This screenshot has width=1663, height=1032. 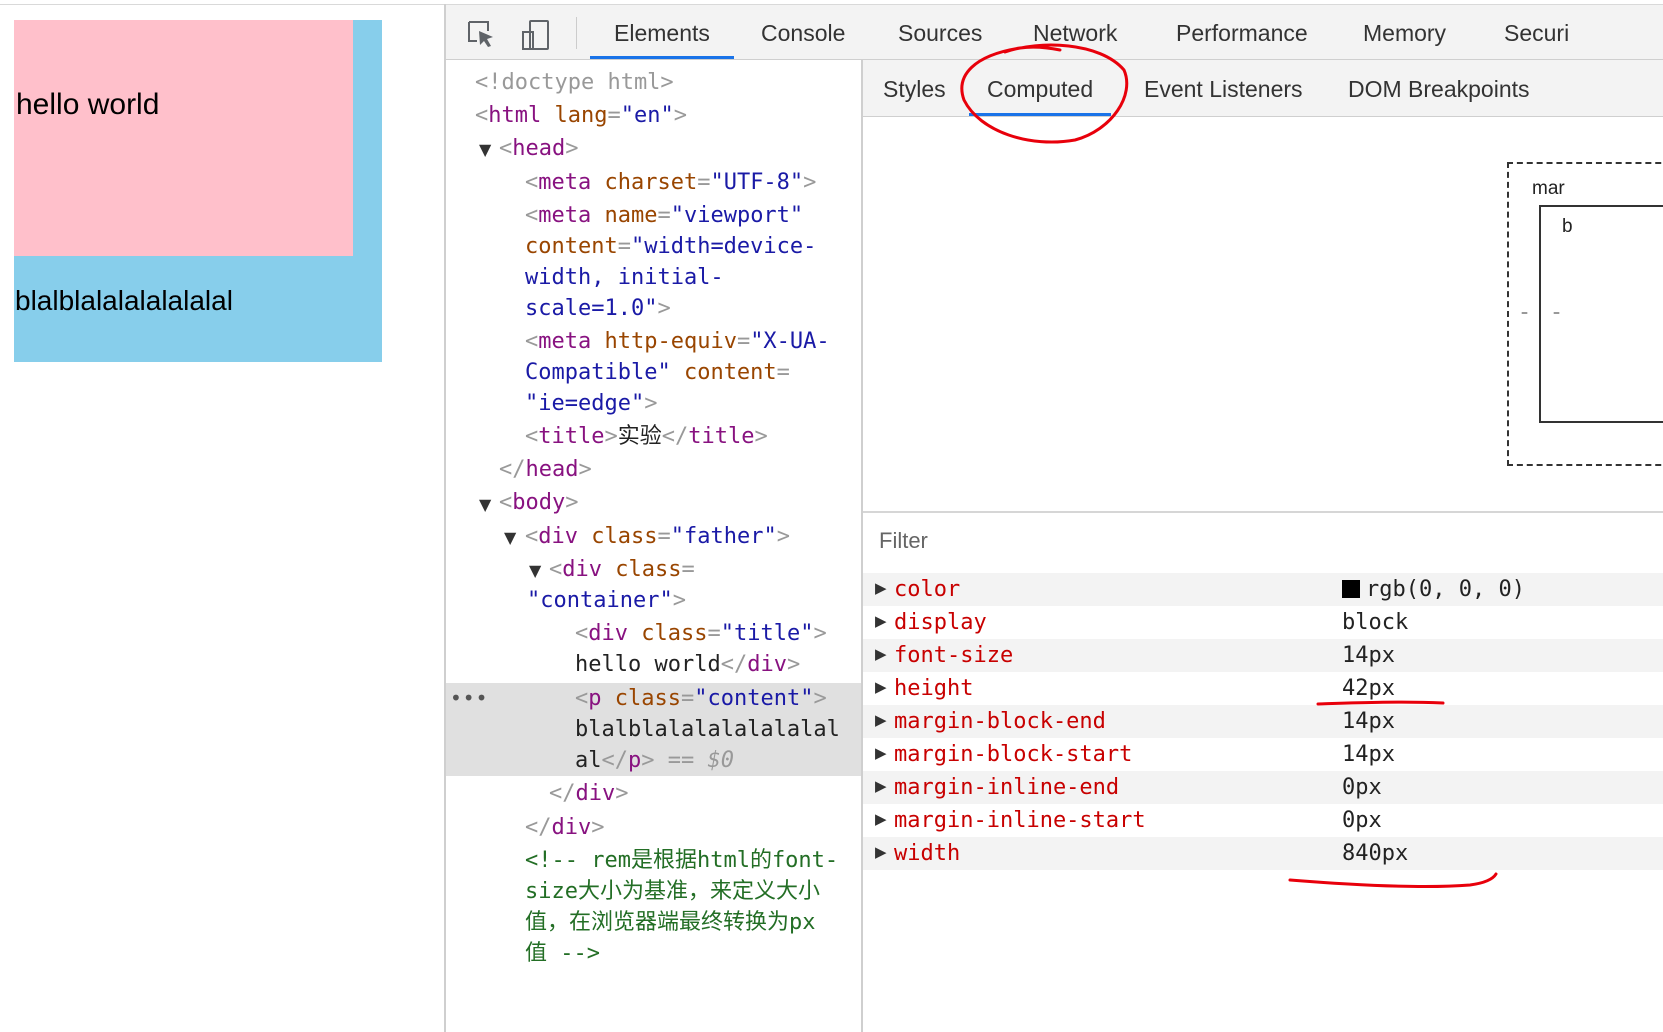 I want to click on computed-row-color: ▶ color rgb(0, 0, 0), so click(x=1263, y=589).